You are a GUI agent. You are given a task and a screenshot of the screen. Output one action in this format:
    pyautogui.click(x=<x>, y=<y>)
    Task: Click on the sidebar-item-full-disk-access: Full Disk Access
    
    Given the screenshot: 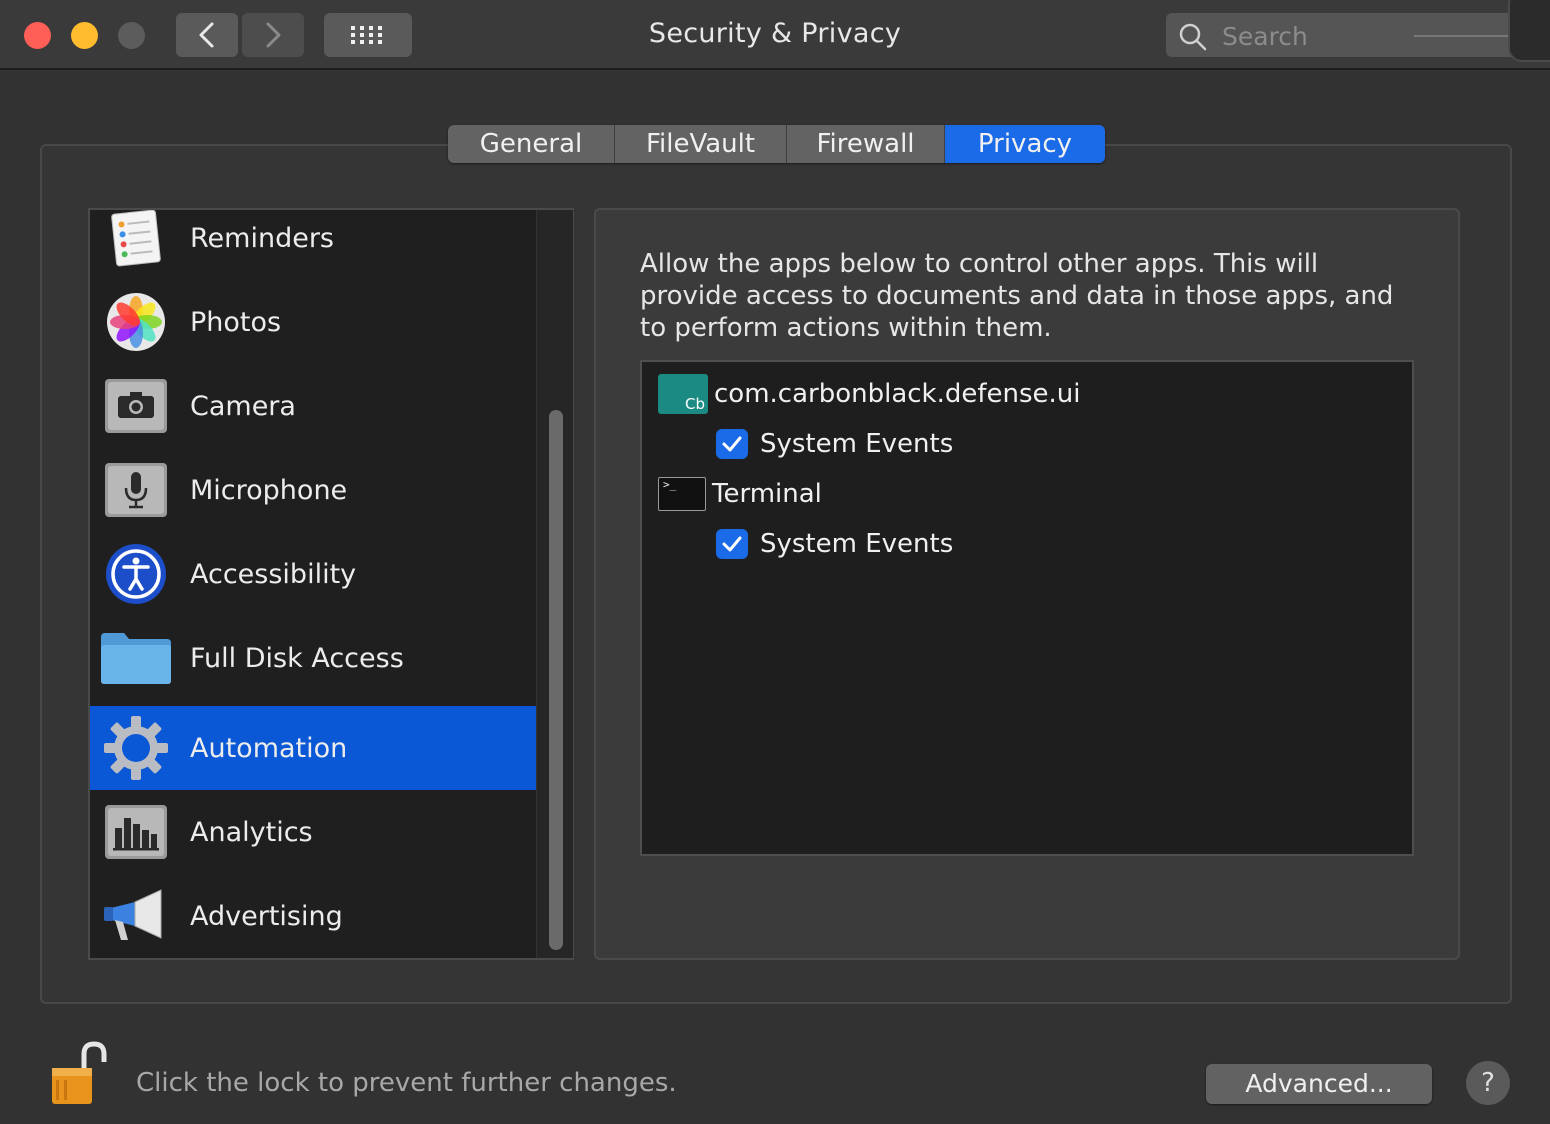 What is the action you would take?
    pyautogui.click(x=314, y=658)
    